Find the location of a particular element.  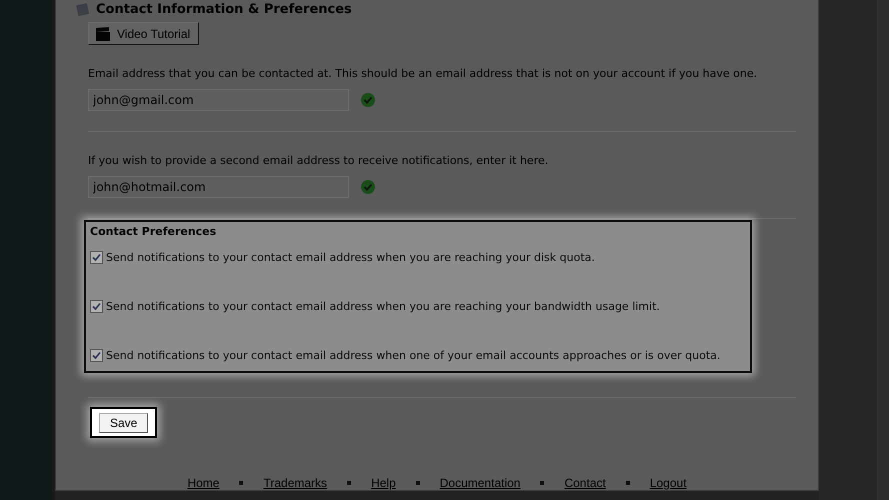

checkbox-label: Send notifications to your contact email address when one of your email accounts approaches or is over quota. is located at coordinates (413, 355).